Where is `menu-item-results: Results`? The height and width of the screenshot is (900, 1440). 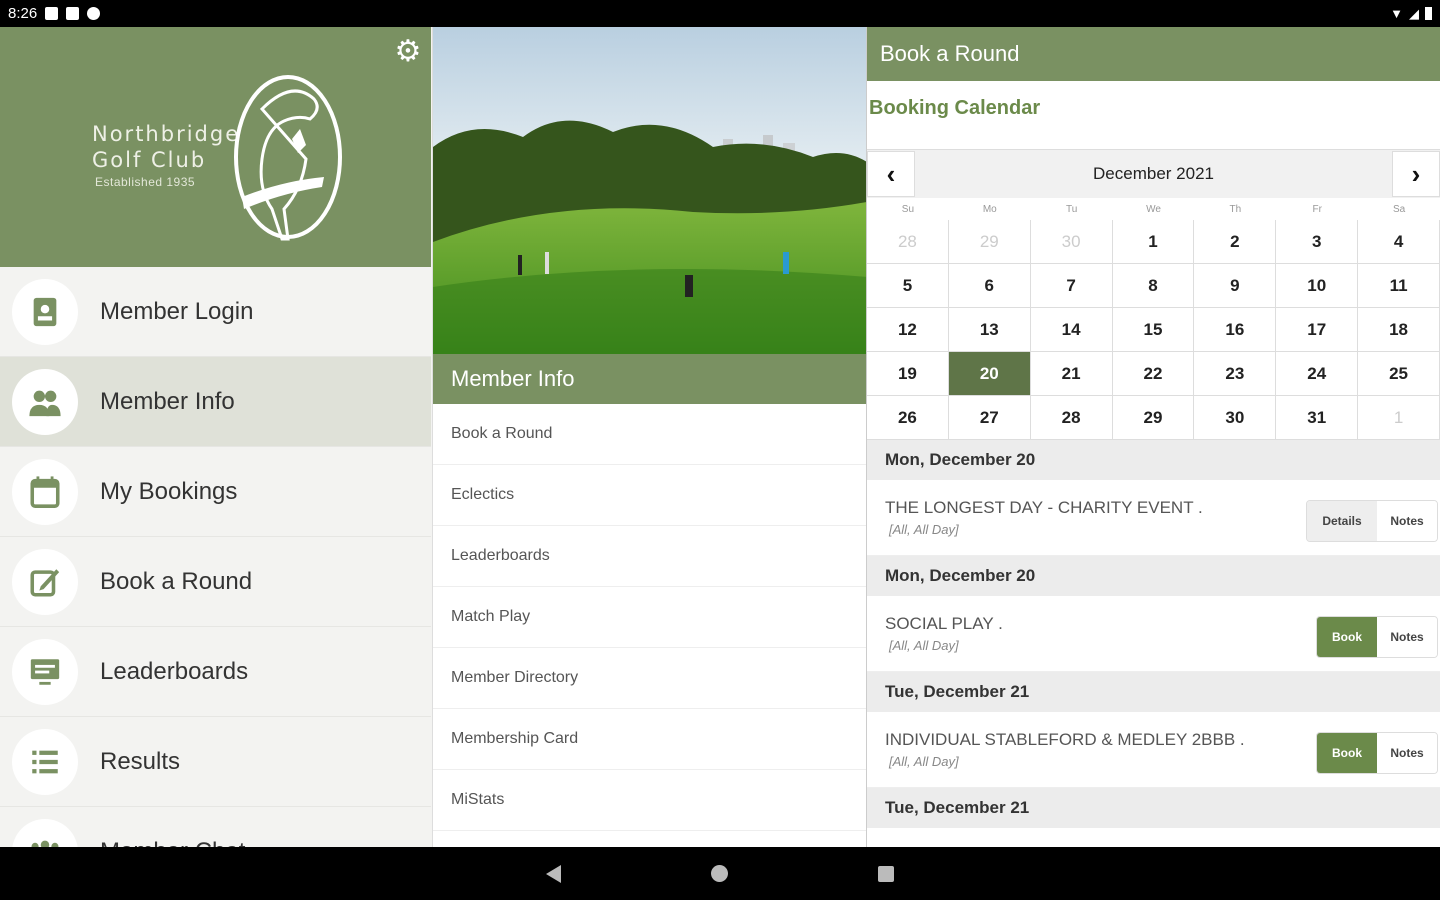 menu-item-results: Results is located at coordinates (215, 762).